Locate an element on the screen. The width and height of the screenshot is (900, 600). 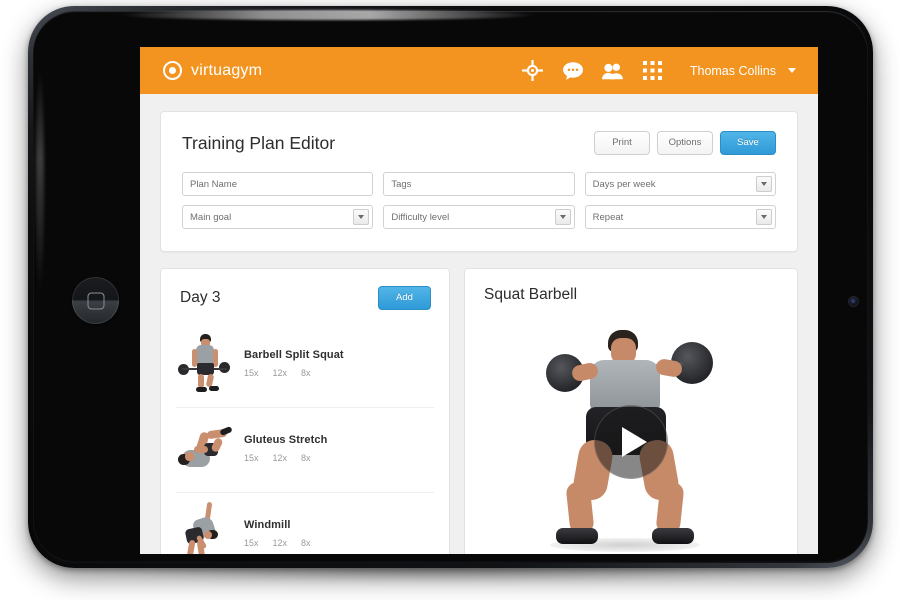
exercise-name: Barbell Split Squat is located at coordinates (294, 354).